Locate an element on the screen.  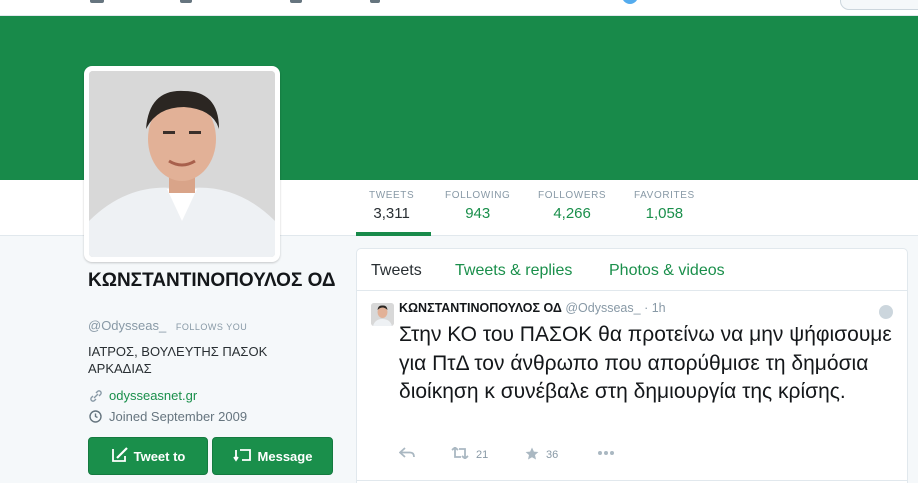
joined-date: Joined September 2009 is located at coordinates (178, 416).